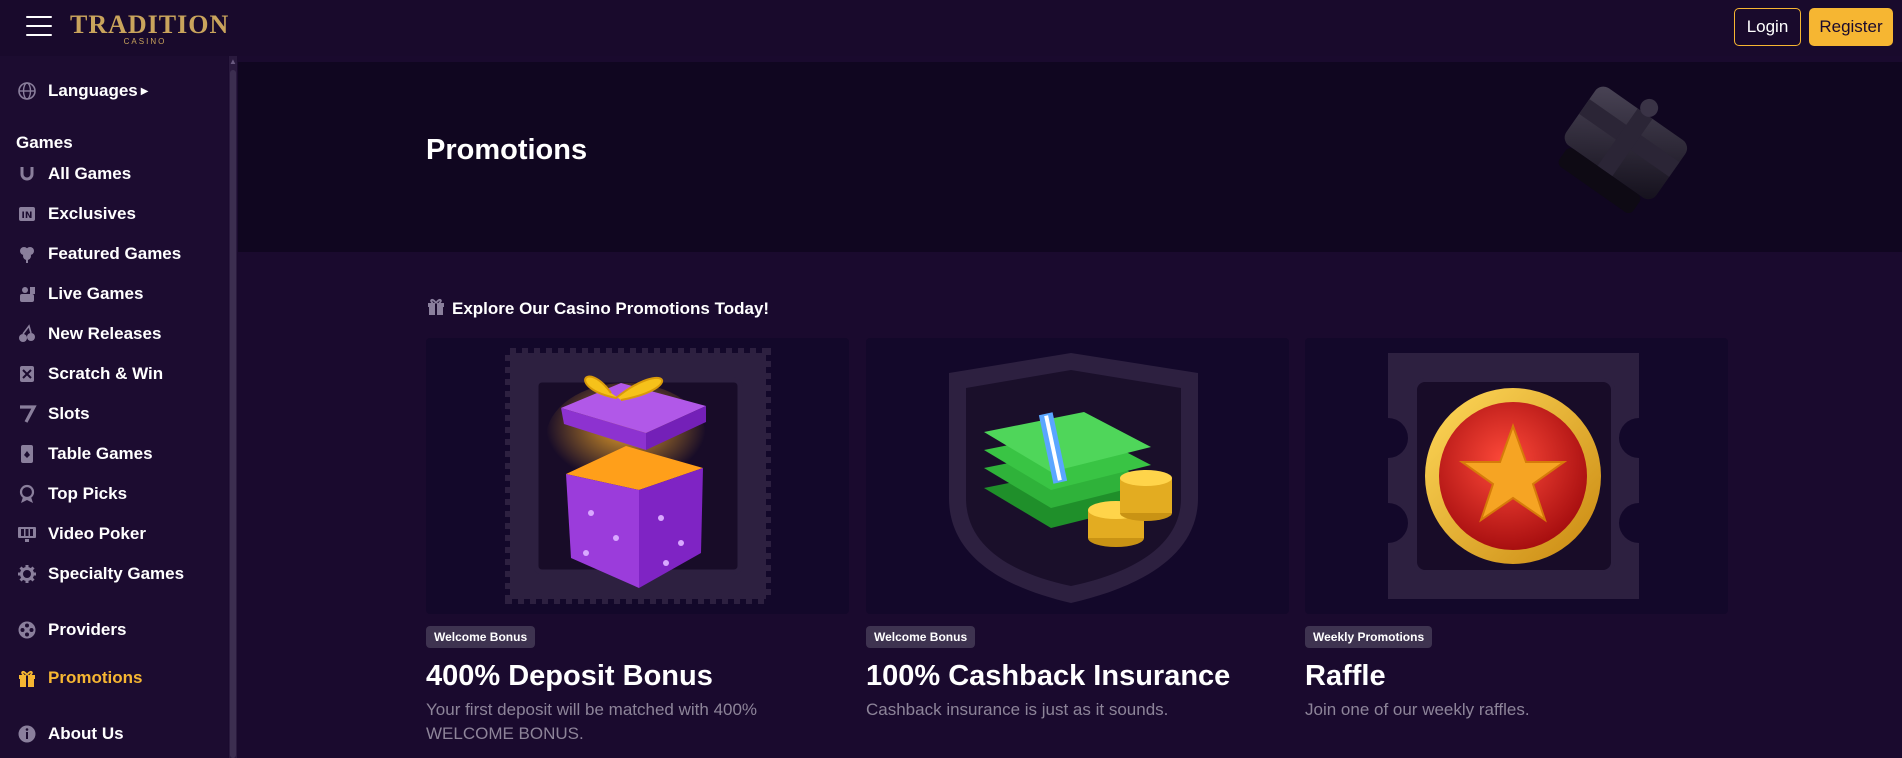 This screenshot has height=758, width=1902. I want to click on badge-icon, so click(27, 494).